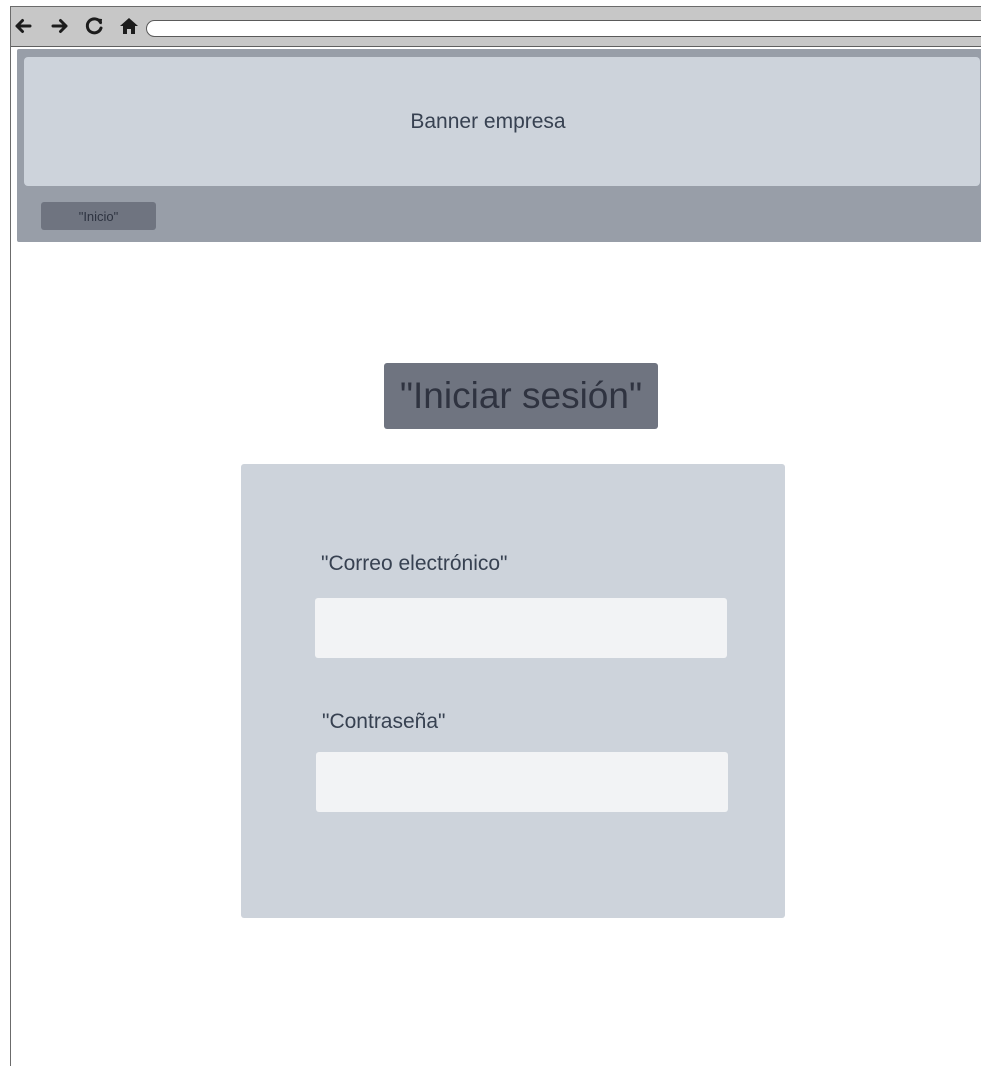 This screenshot has width=981, height=1066. What do you see at coordinates (60, 26) in the screenshot?
I see `forward-arrow-icon` at bounding box center [60, 26].